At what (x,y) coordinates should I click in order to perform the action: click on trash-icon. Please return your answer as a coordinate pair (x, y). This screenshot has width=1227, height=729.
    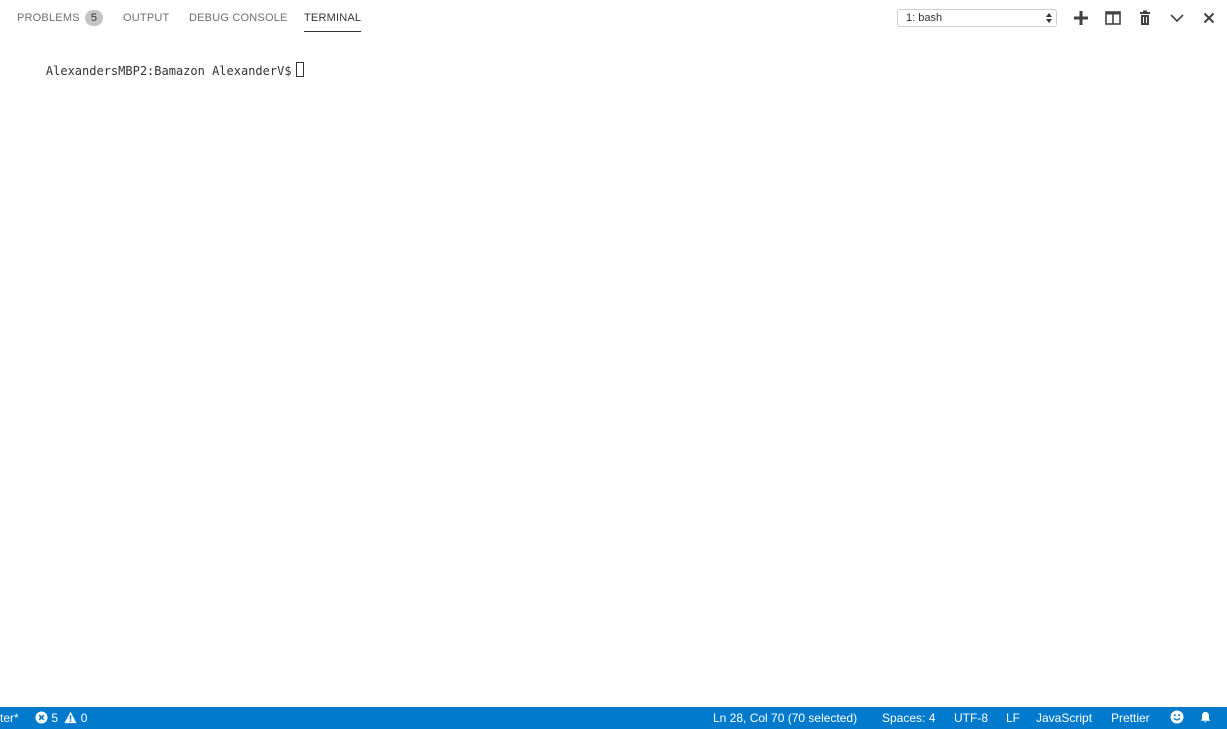
    Looking at the image, I should click on (1145, 17).